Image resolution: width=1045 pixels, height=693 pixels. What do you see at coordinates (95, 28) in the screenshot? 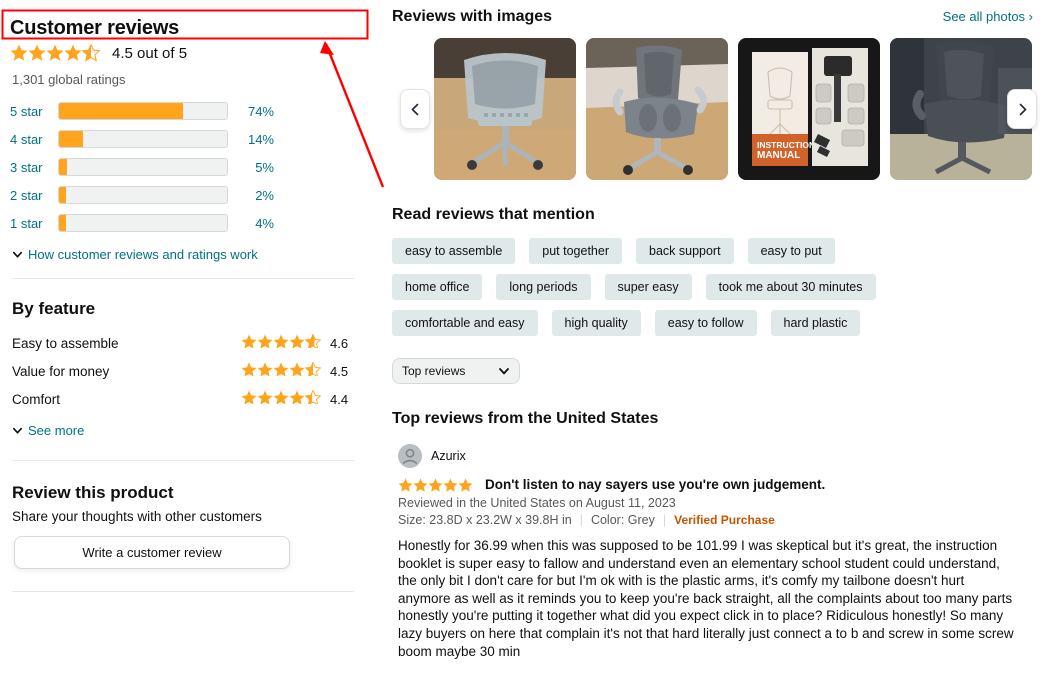
I see `page-title: Customer reviews` at bounding box center [95, 28].